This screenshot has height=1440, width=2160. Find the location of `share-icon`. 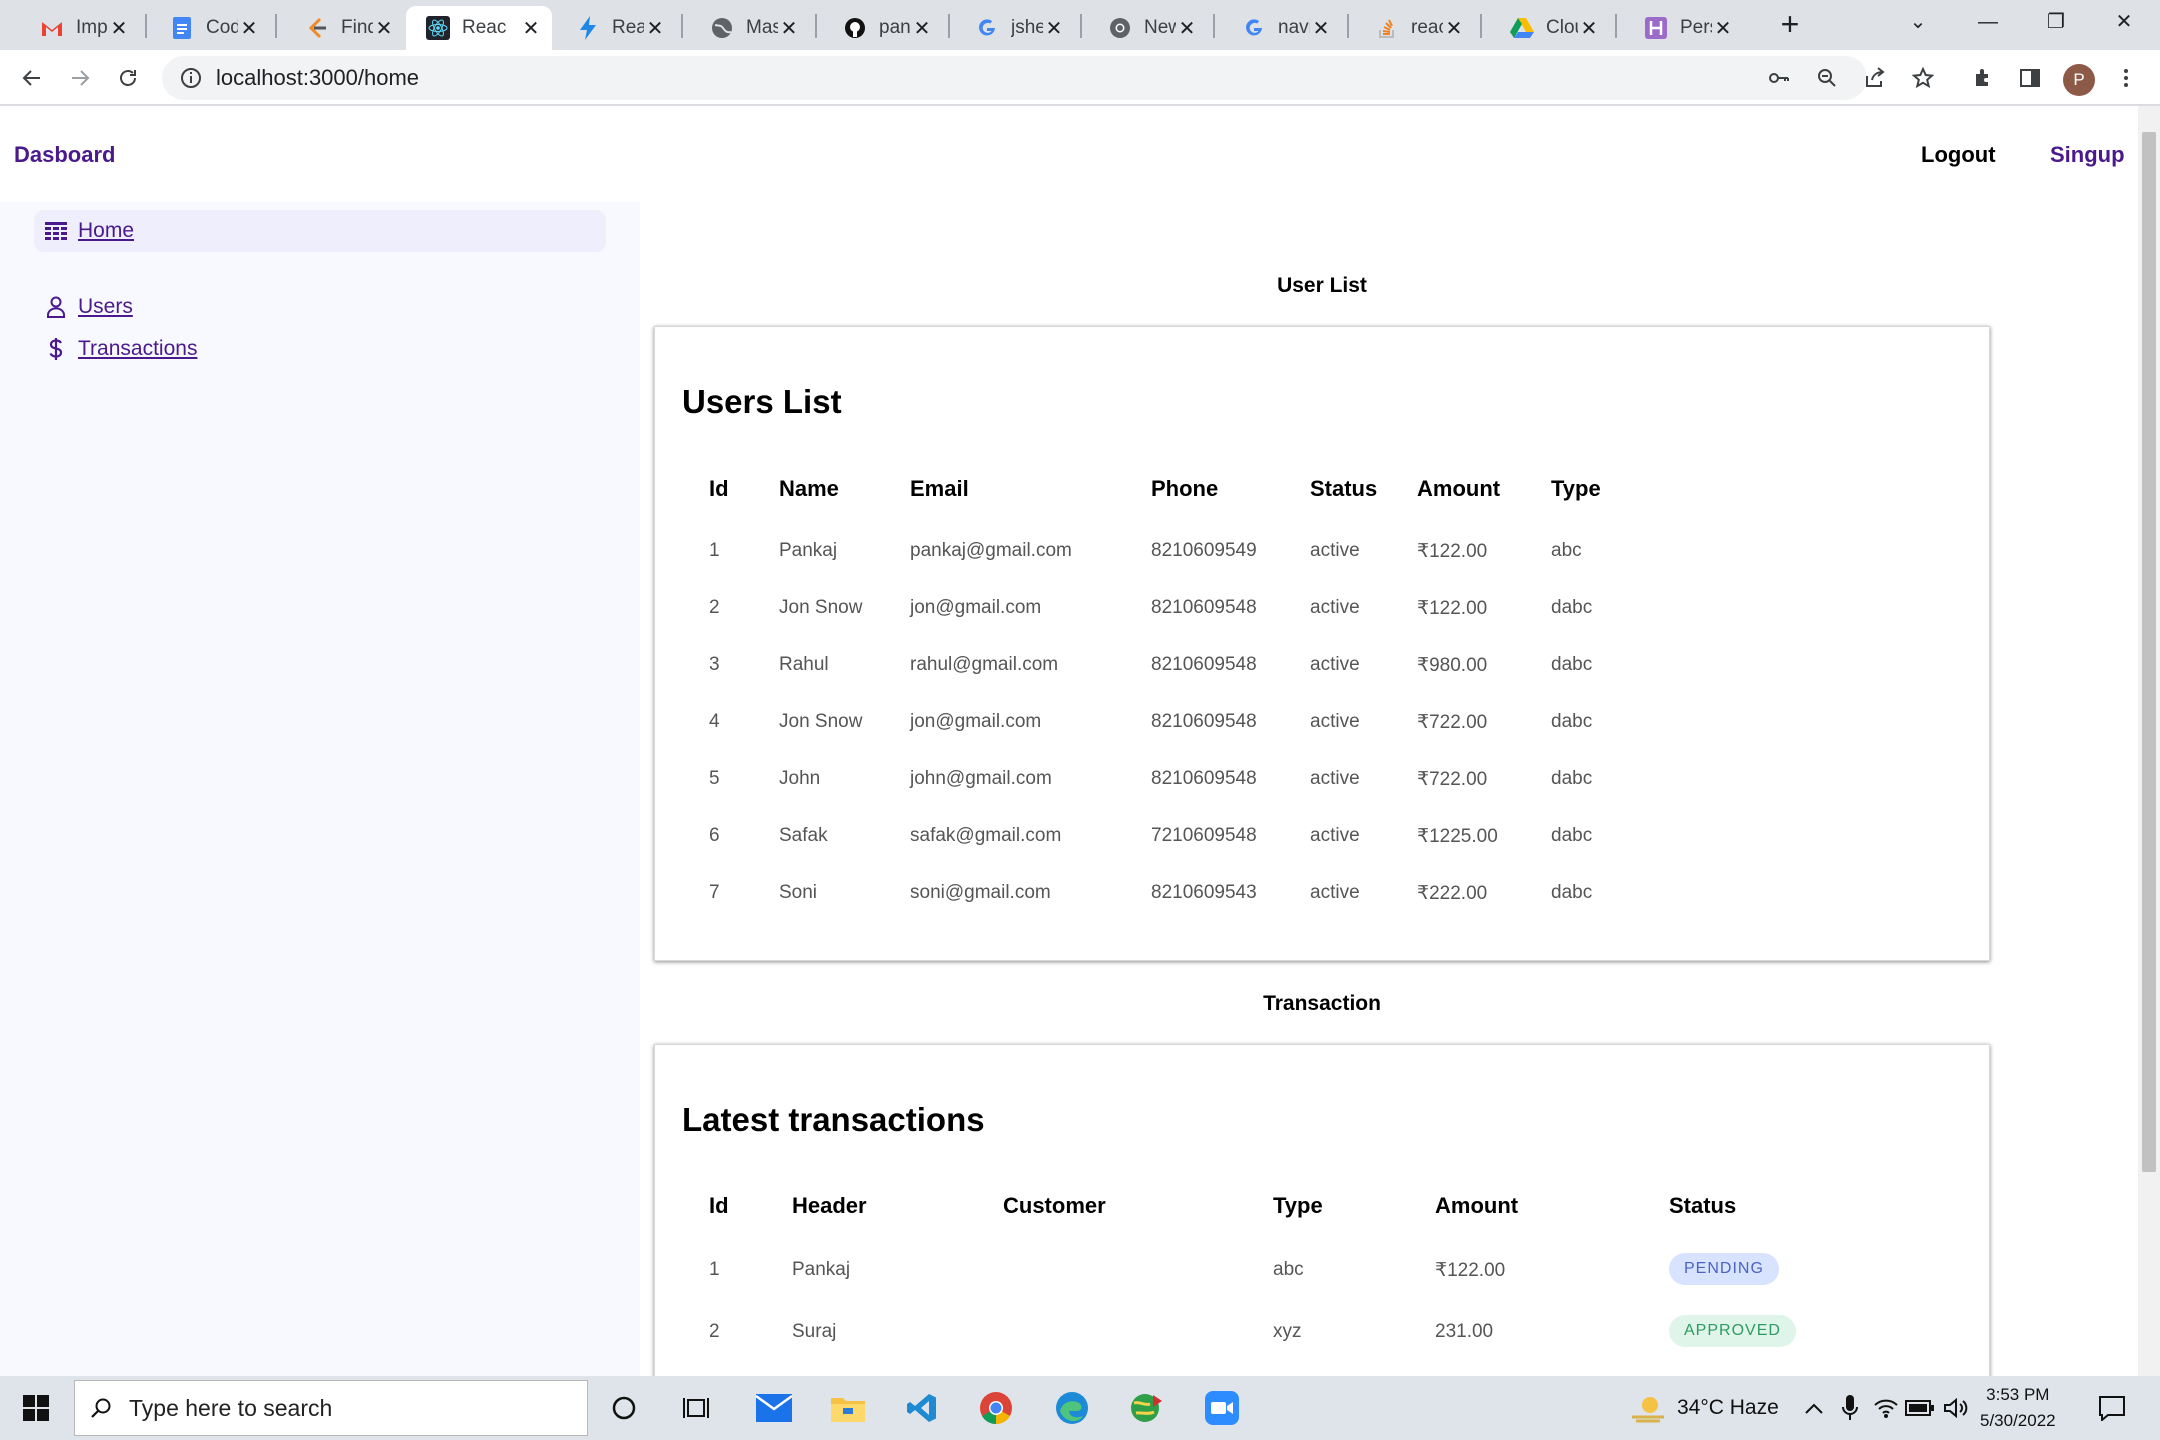

share-icon is located at coordinates (1875, 78).